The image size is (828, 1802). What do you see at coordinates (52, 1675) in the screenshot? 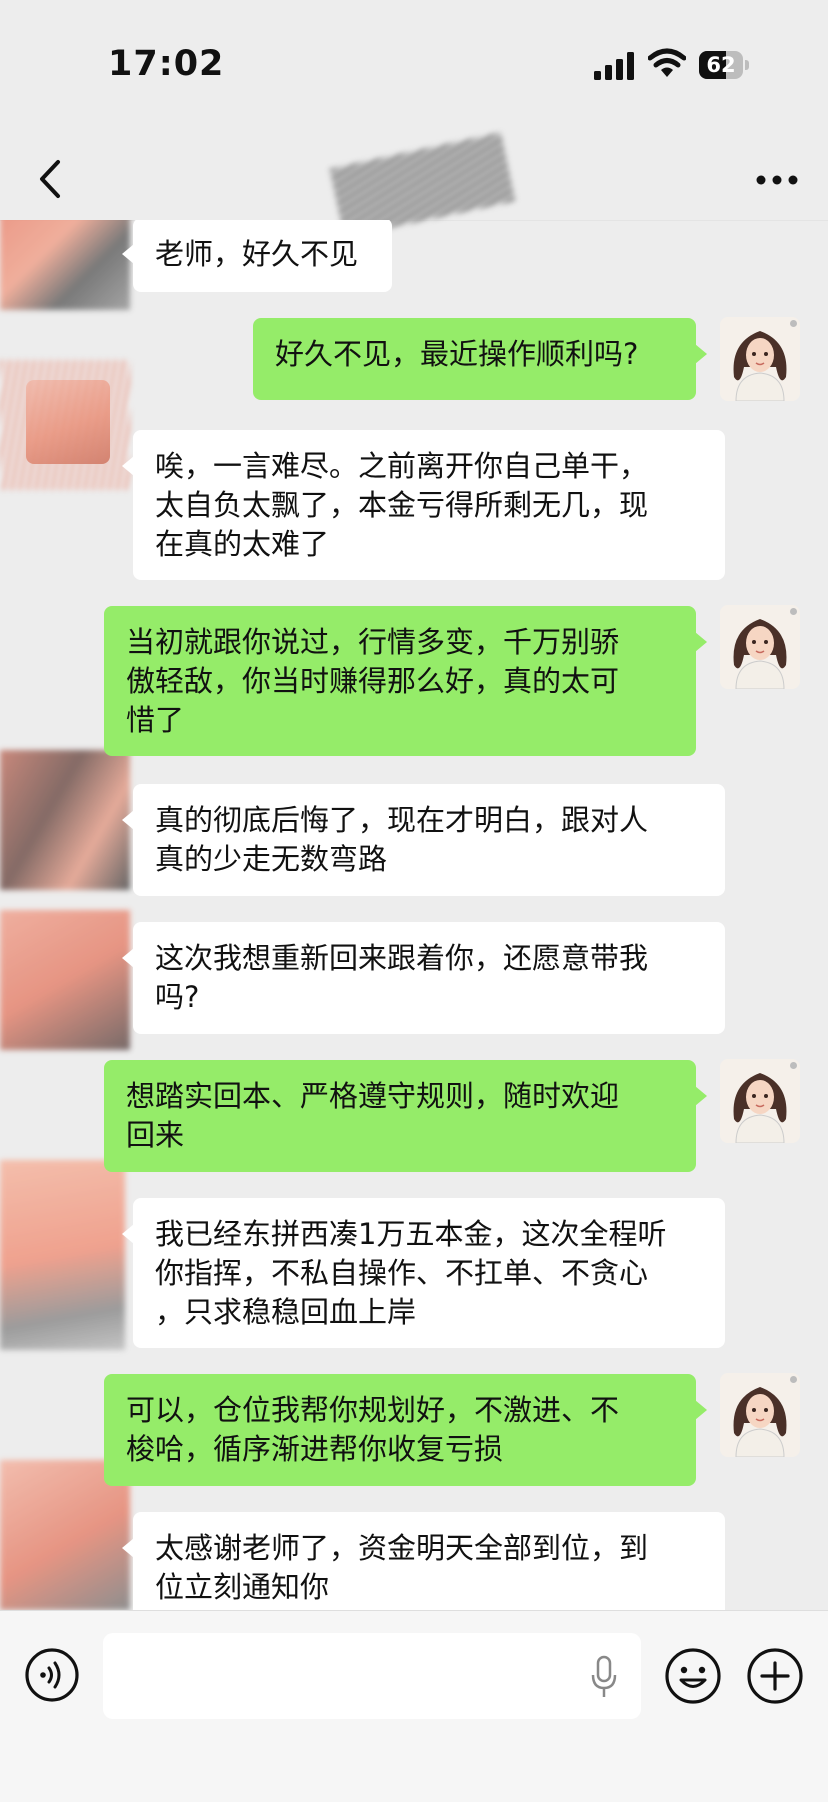
I see `voice-icon` at bounding box center [52, 1675].